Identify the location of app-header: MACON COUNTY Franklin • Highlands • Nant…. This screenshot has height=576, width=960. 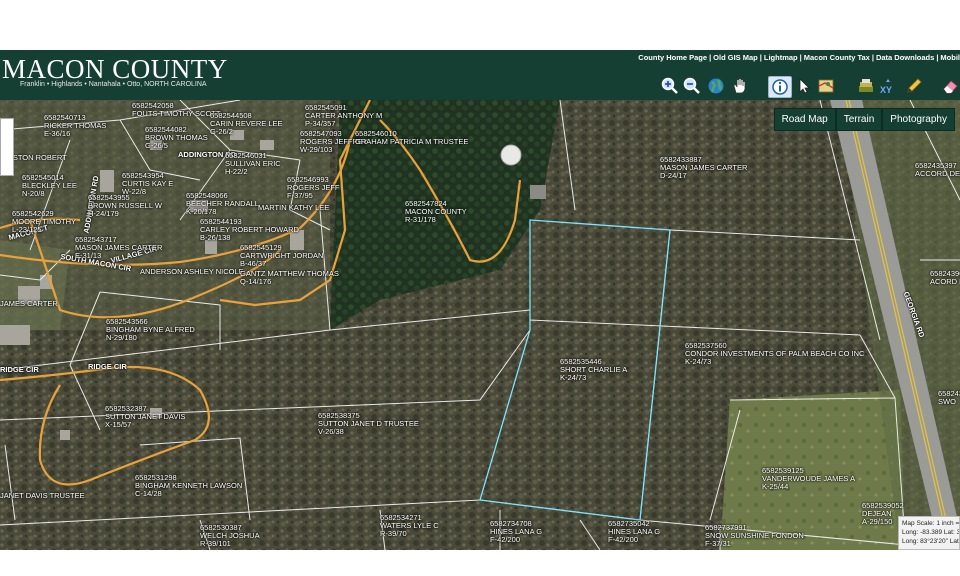
(480, 75).